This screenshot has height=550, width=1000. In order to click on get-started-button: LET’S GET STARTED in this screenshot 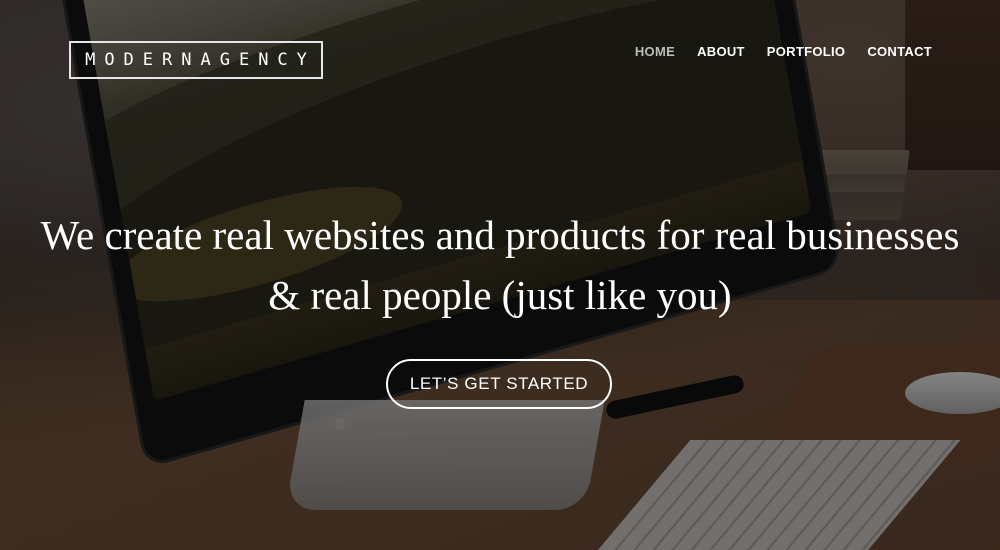, I will do `click(499, 384)`.